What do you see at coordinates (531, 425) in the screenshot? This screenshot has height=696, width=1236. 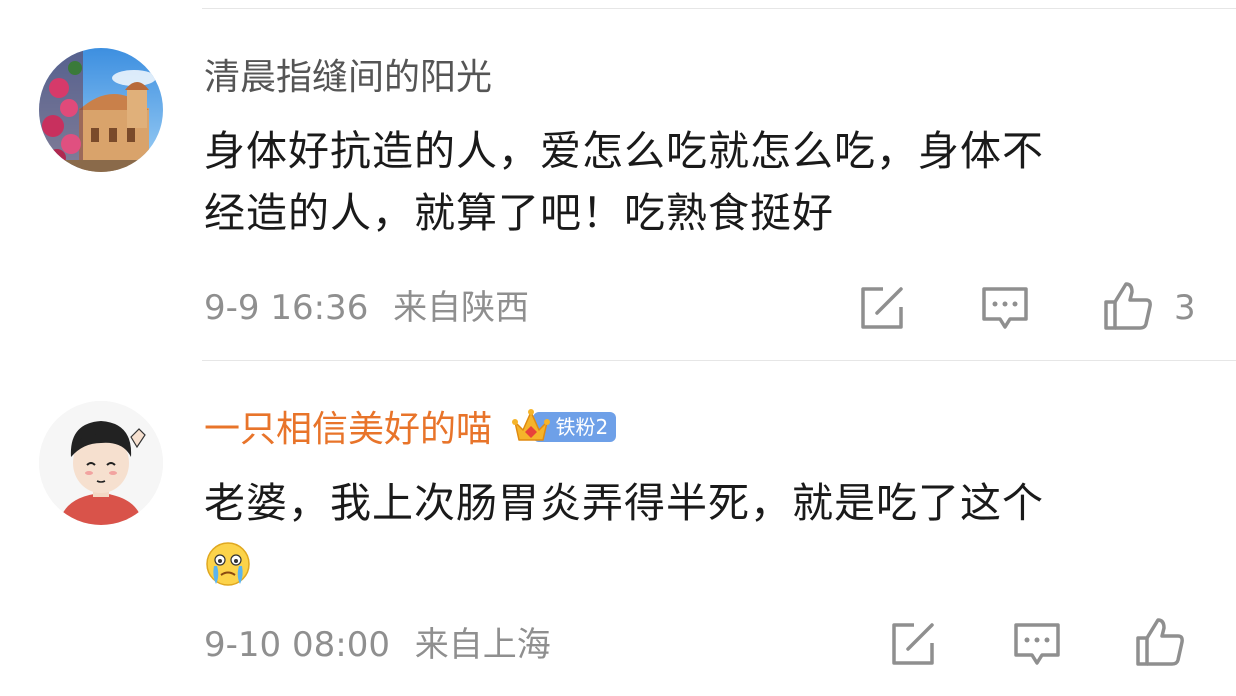 I see `crown-icon` at bounding box center [531, 425].